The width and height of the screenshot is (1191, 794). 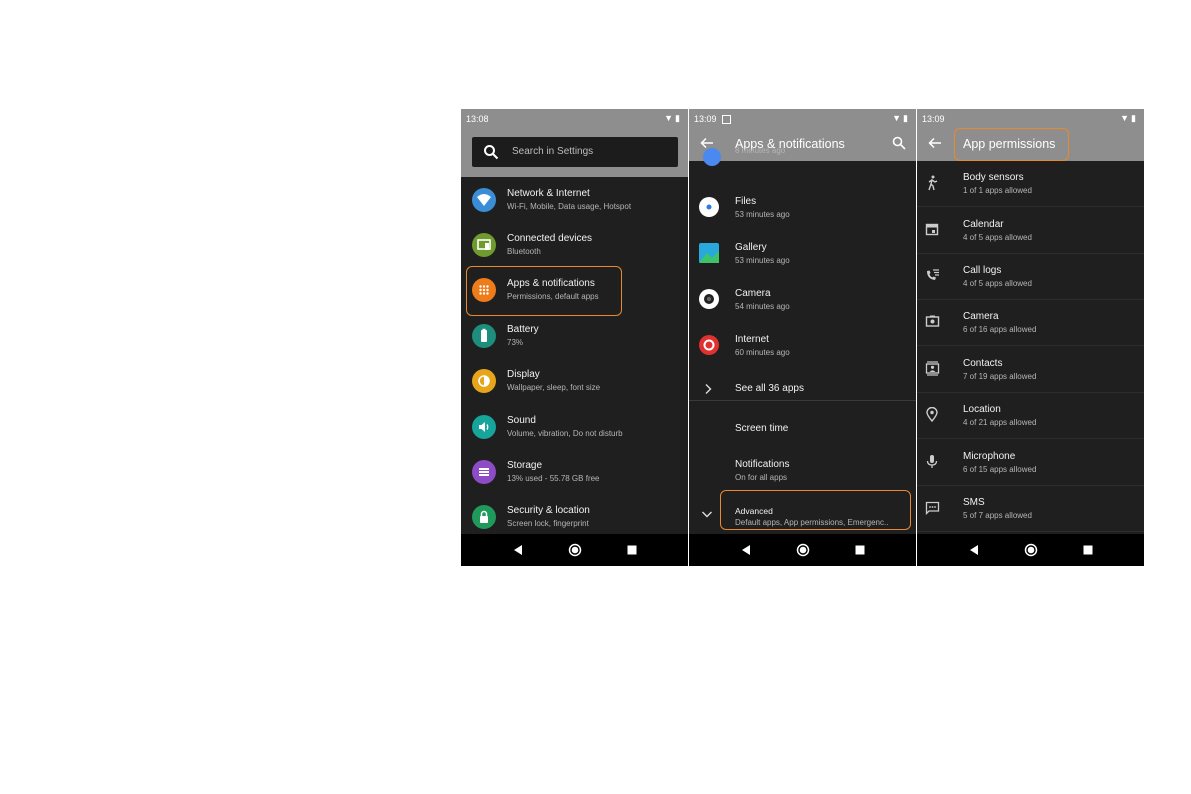 I want to click on item-title: Files, so click(x=746, y=201).